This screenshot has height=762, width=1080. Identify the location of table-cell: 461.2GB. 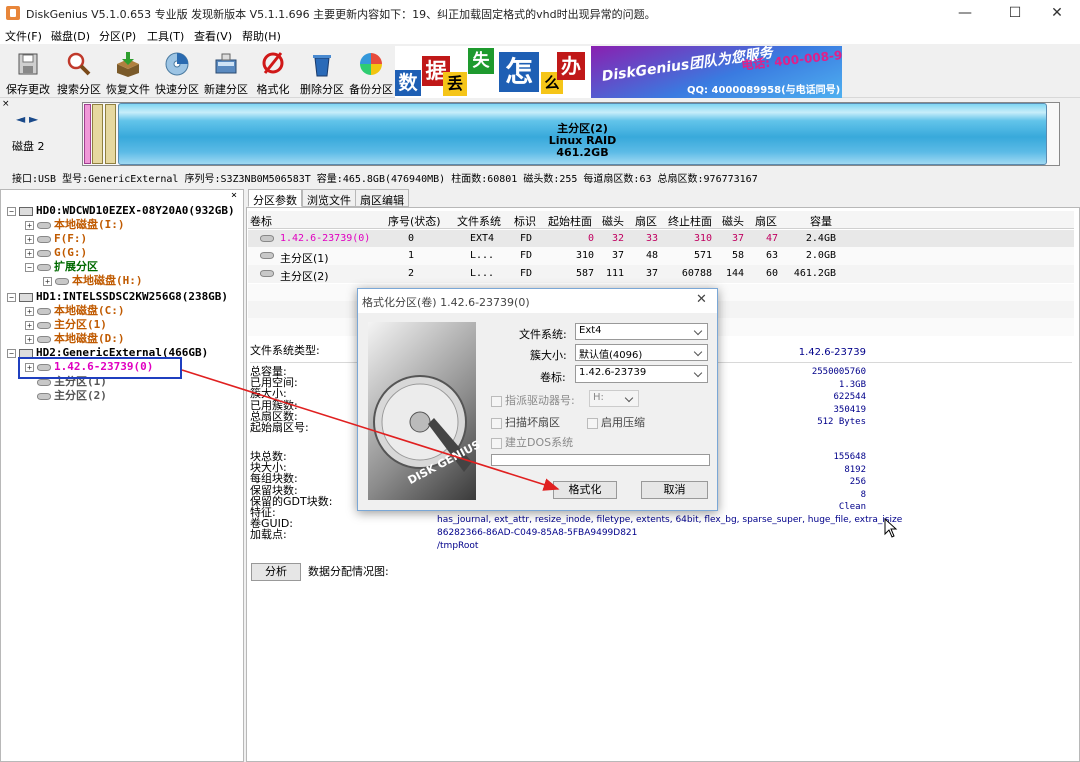
(814, 273).